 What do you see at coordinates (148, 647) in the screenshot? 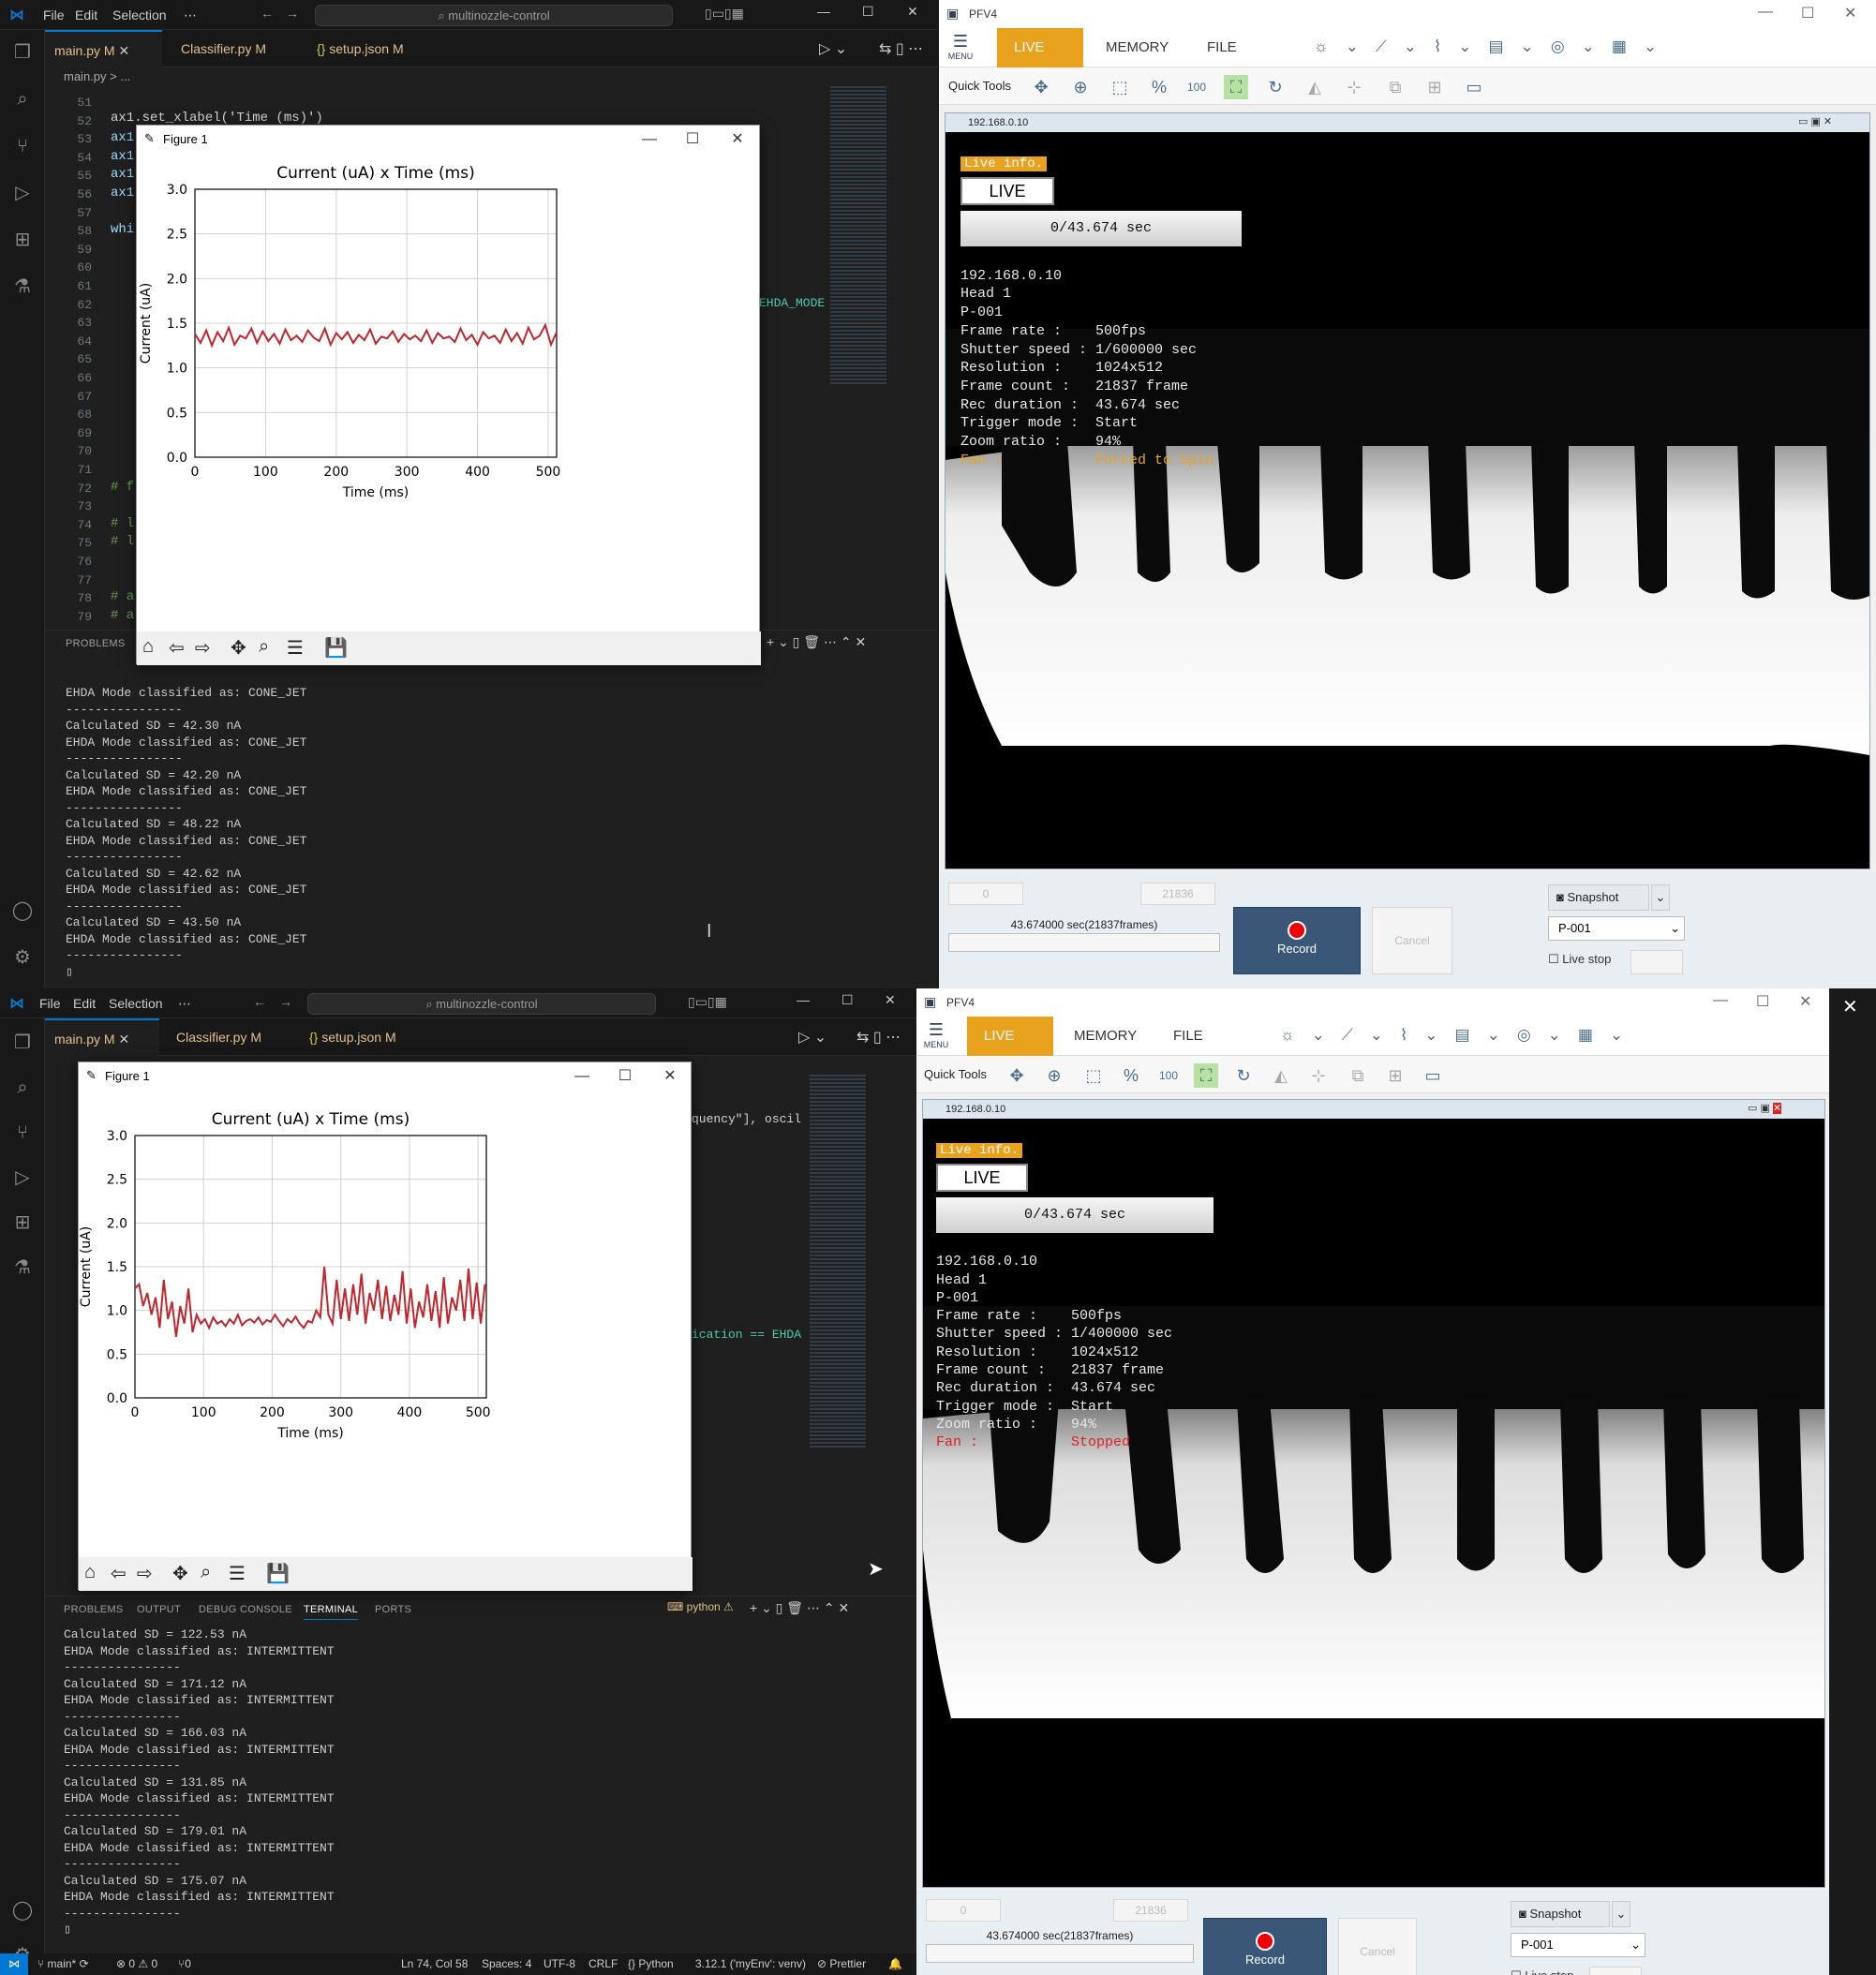
I see `home-icon: ⌂` at bounding box center [148, 647].